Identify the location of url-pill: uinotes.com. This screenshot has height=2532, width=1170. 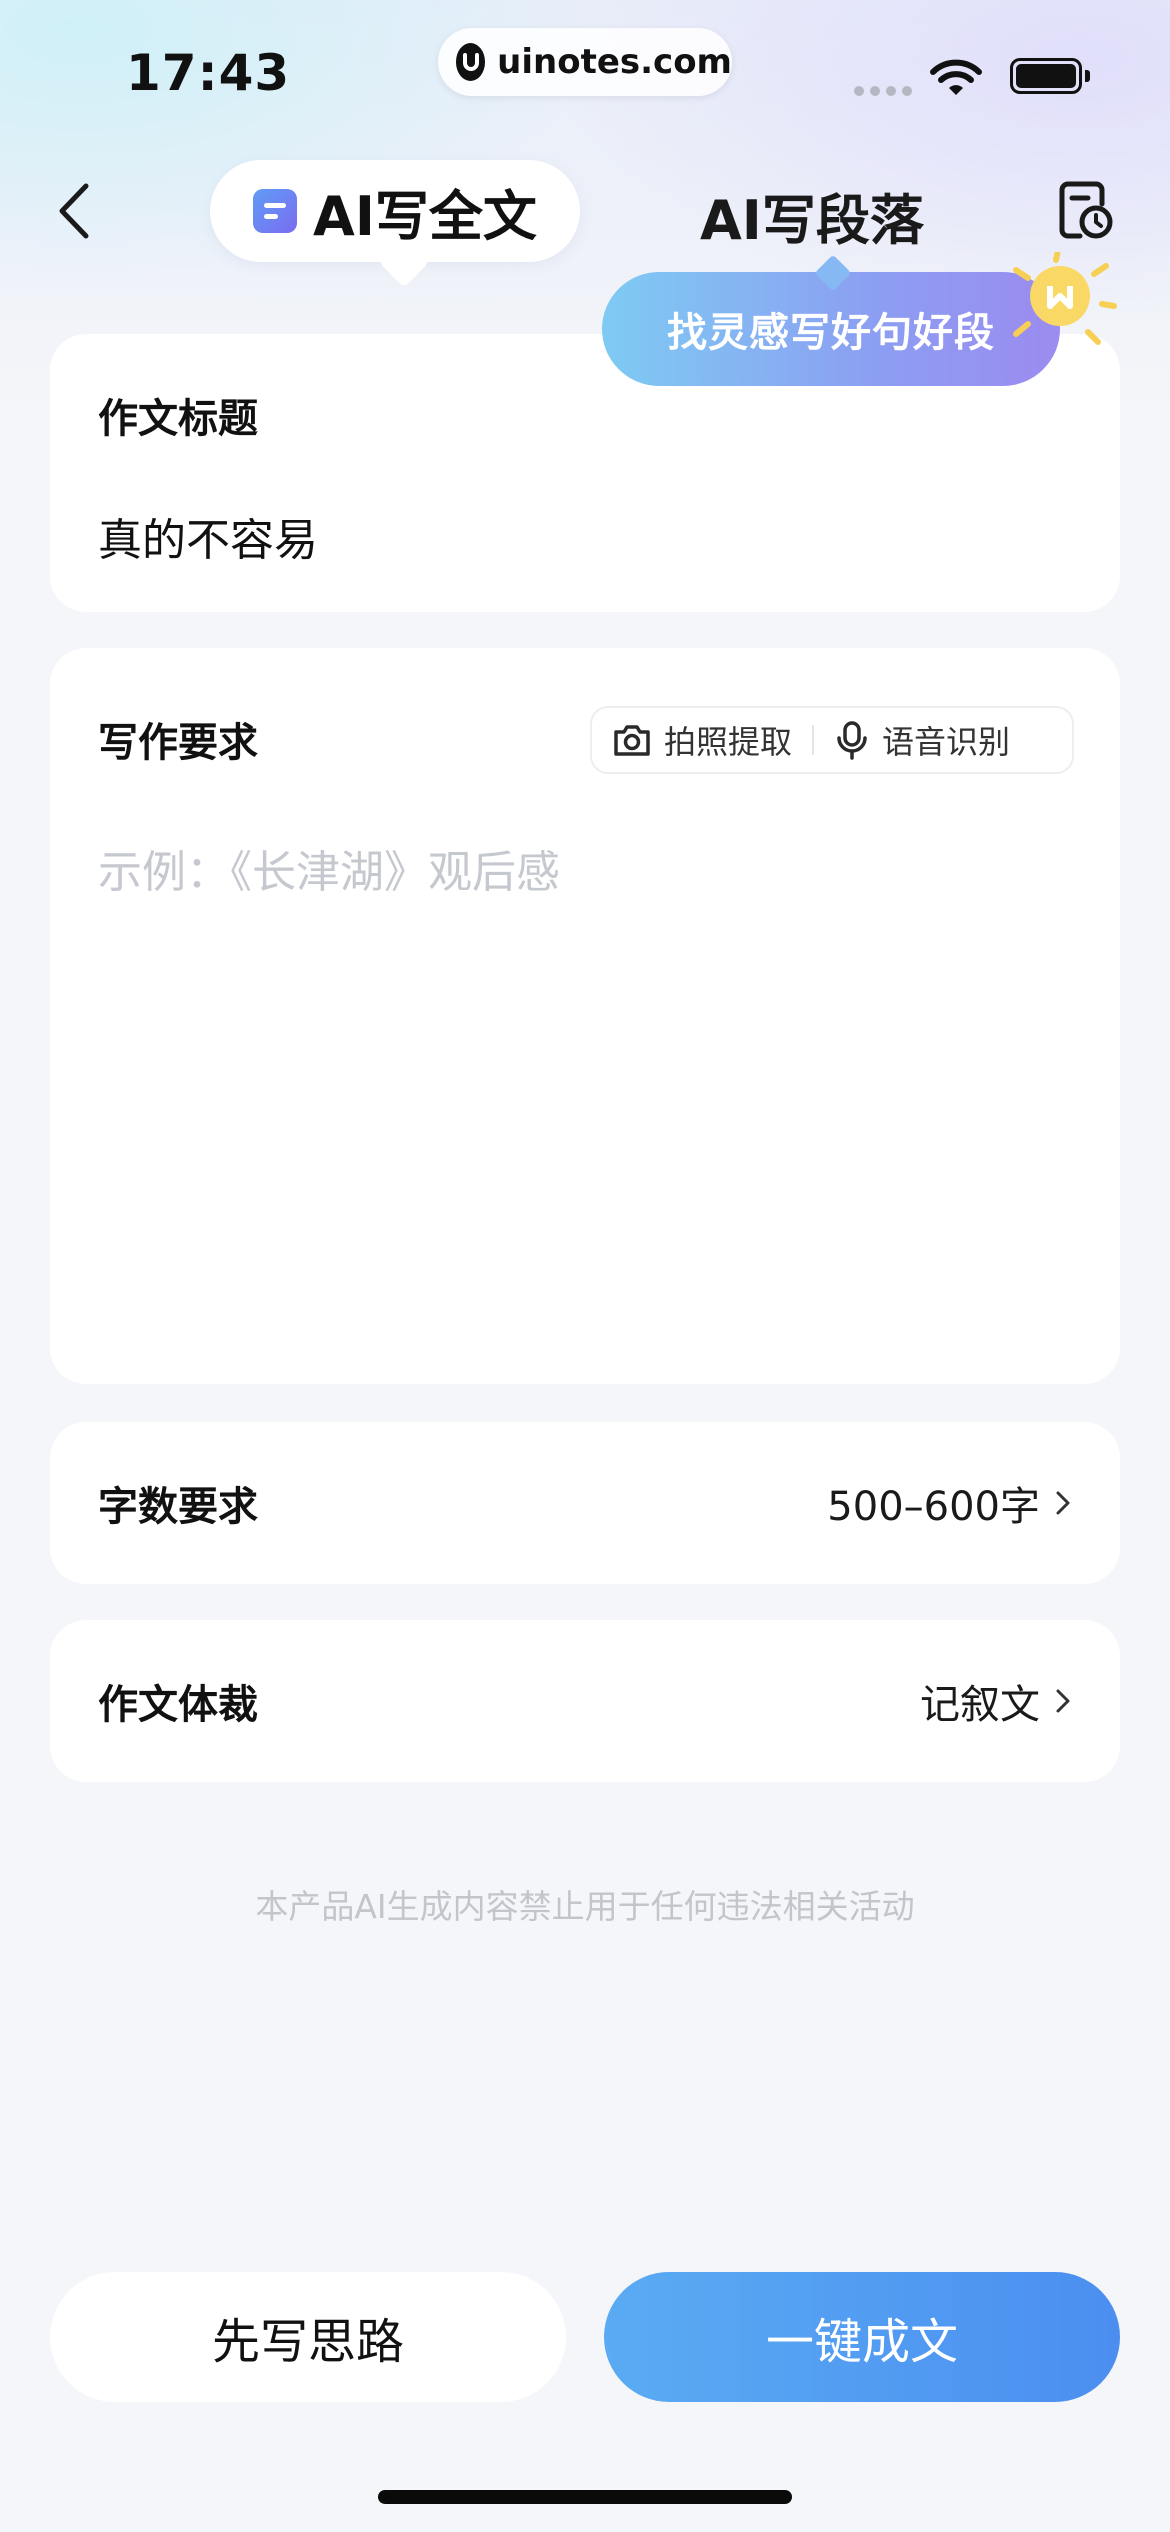
(585, 62).